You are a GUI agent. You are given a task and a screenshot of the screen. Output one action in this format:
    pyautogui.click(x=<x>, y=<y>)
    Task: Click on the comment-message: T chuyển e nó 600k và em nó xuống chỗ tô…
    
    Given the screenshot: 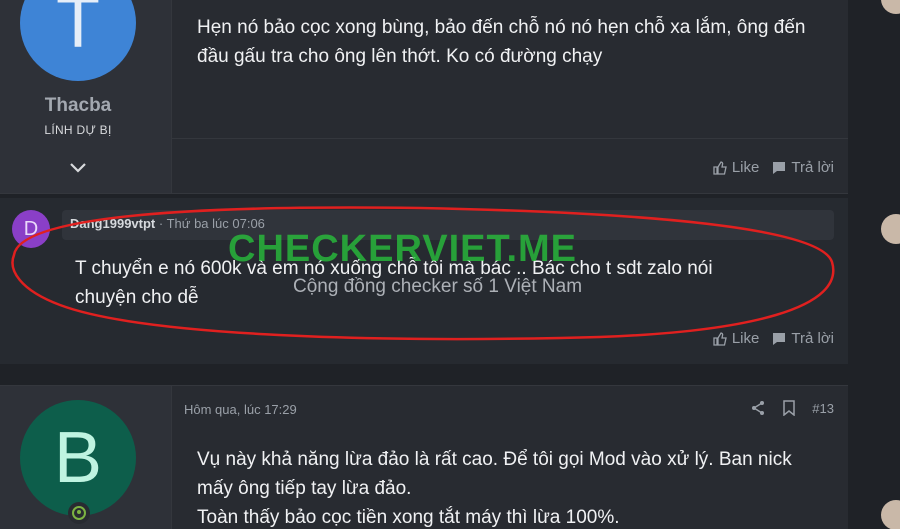 What is the action you would take?
    pyautogui.click(x=394, y=283)
    